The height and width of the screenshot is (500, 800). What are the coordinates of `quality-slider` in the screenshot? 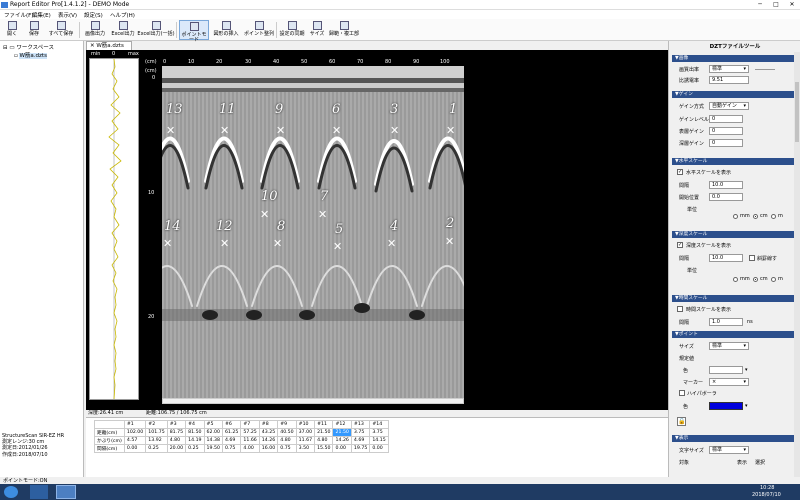 It's located at (765, 69).